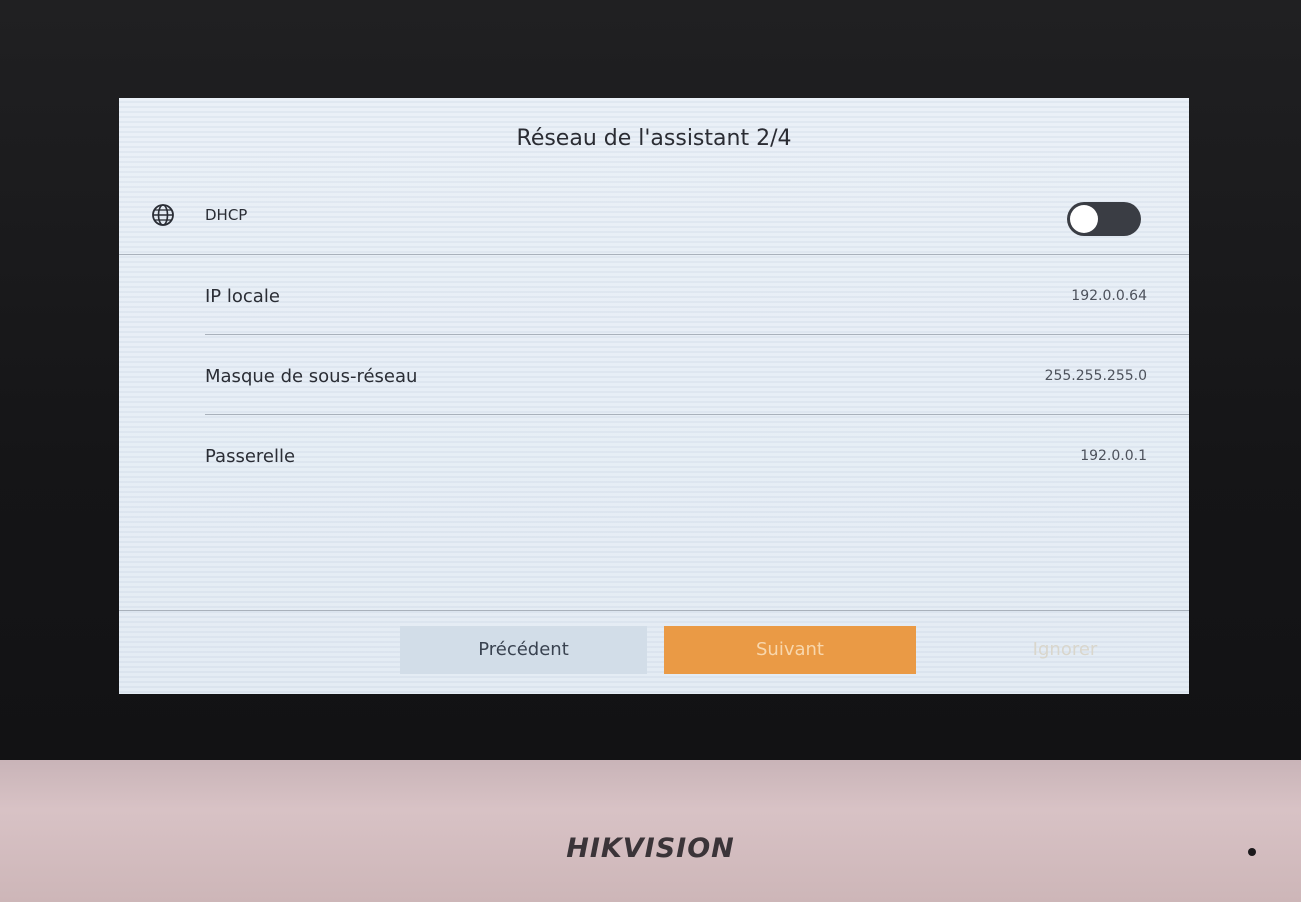  Describe the element at coordinates (654, 459) in the screenshot. I see `gateway-row: Passerelle 192.0.0.1` at that location.